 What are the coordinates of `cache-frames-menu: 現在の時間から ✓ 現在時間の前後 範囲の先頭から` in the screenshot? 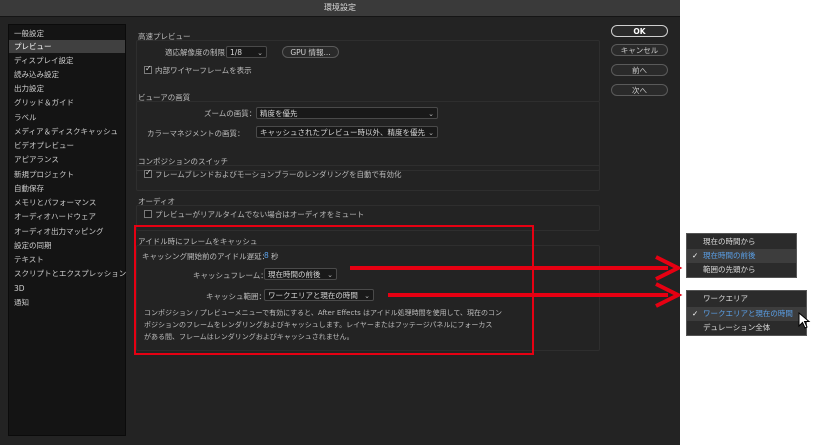 It's located at (741, 255).